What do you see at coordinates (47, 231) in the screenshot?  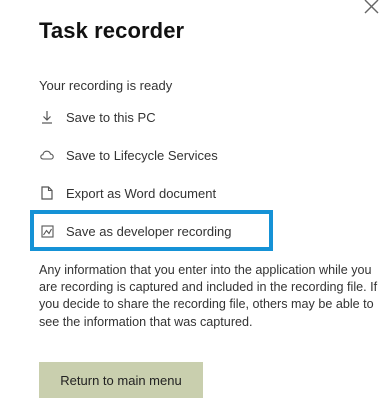 I see `image-icon` at bounding box center [47, 231].